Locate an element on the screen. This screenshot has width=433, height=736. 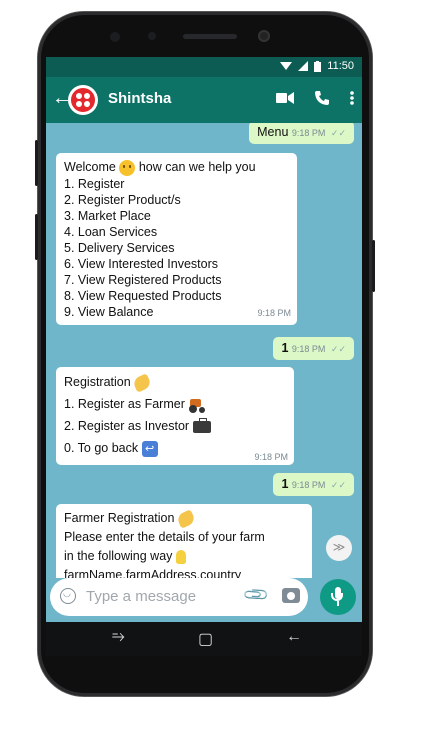
outgoing-message: Menu 9:18 PM ✓✓ is located at coordinates (301, 133).